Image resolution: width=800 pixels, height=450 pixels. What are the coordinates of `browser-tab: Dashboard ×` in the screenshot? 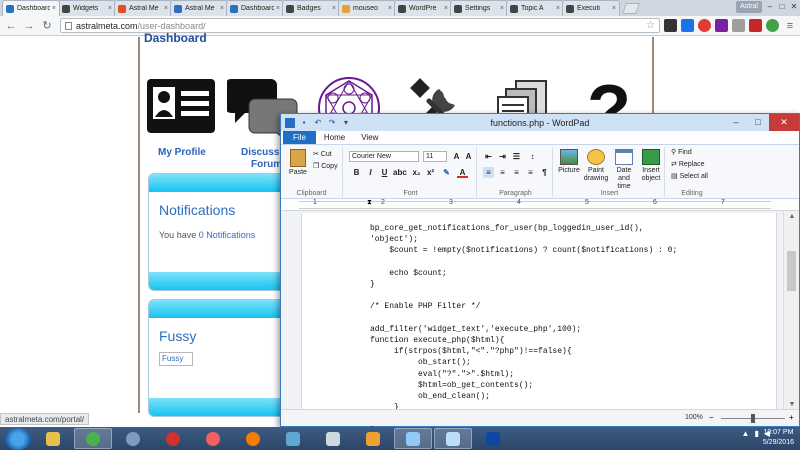 It's located at (255, 8).